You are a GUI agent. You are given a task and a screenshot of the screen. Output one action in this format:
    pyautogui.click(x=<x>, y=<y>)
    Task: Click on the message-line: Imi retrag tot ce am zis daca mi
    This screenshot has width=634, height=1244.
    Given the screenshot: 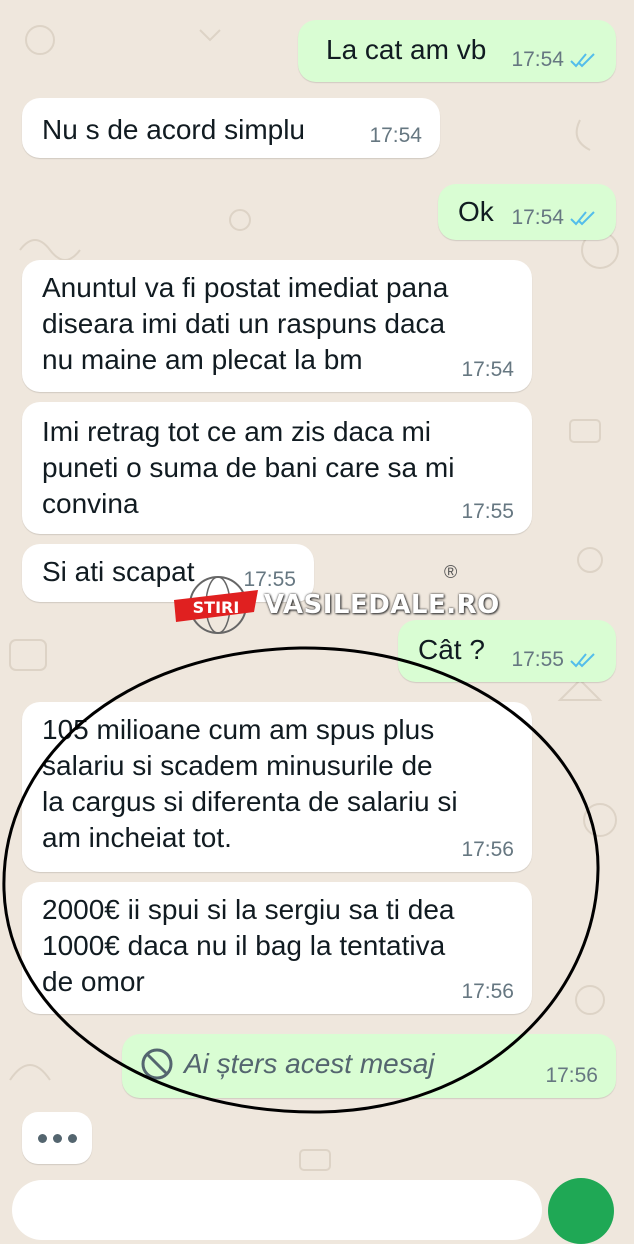 What is the action you would take?
    pyautogui.click(x=237, y=431)
    